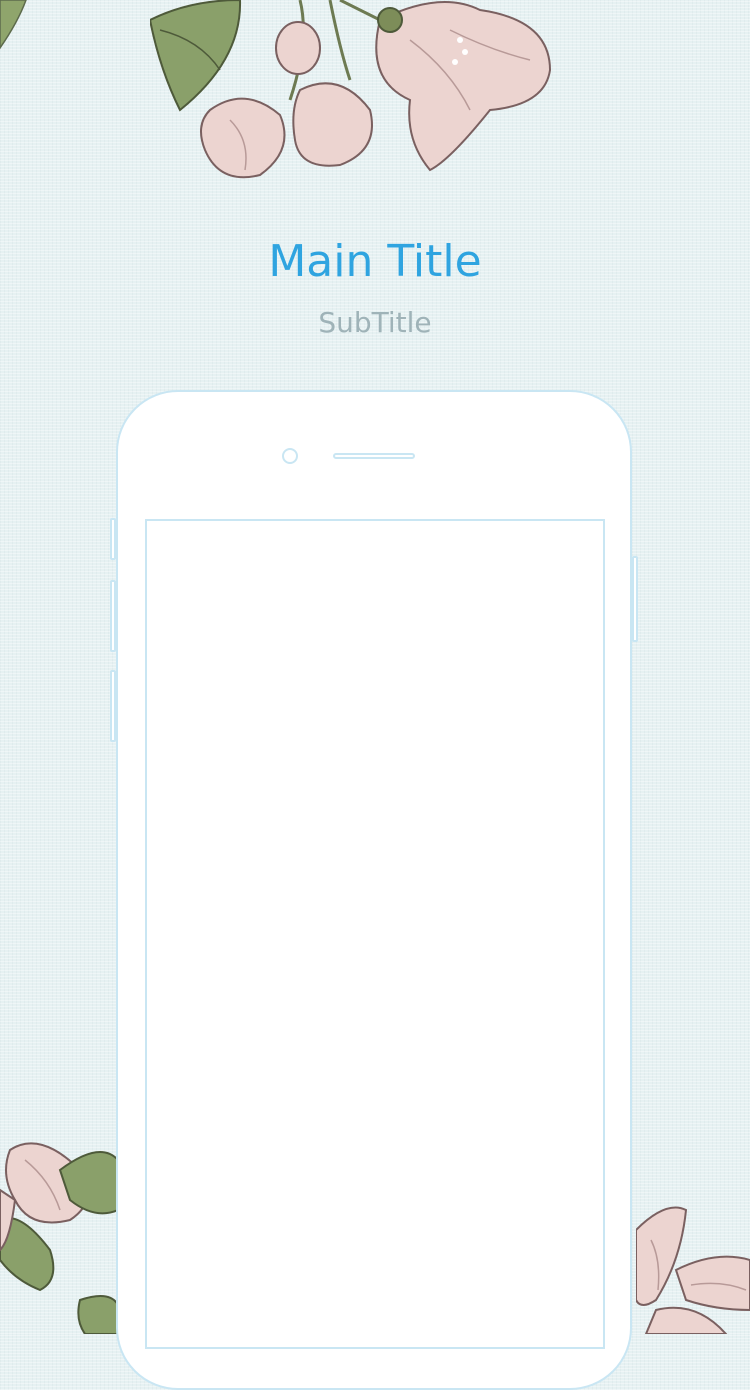 The height and width of the screenshot is (1390, 750). I want to click on cherry-blossom-decoration-bottom-right, so click(693, 1267).